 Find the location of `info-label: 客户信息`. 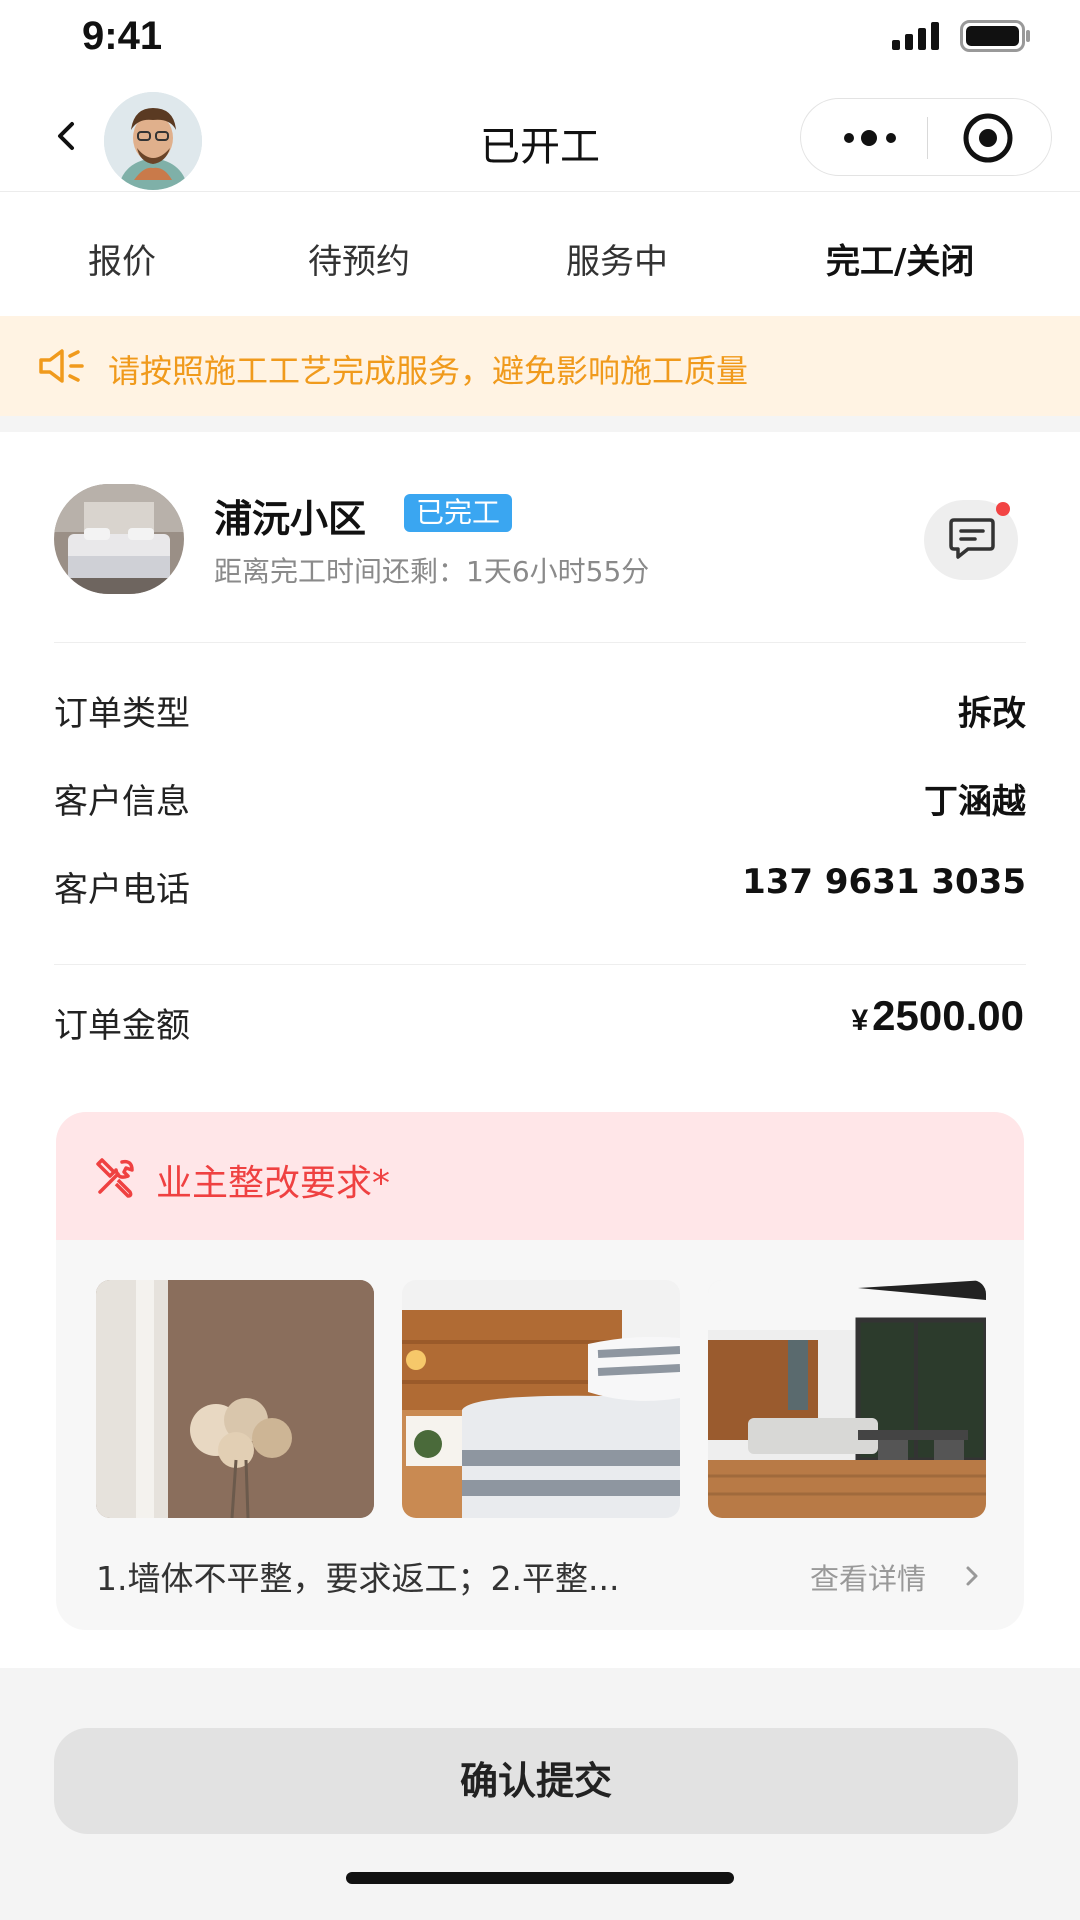

info-label: 客户信息 is located at coordinates (122, 802).